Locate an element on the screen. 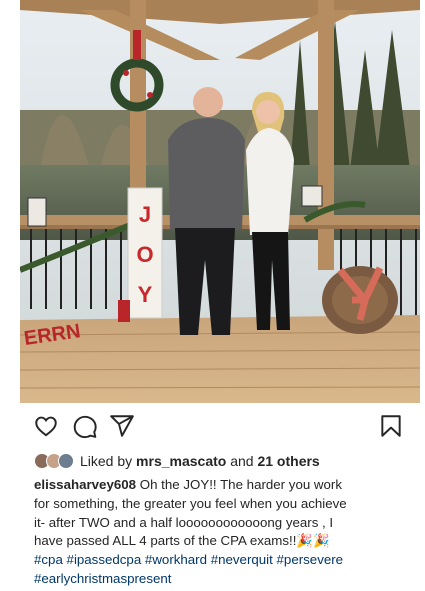  like-button is located at coordinates (46, 426).